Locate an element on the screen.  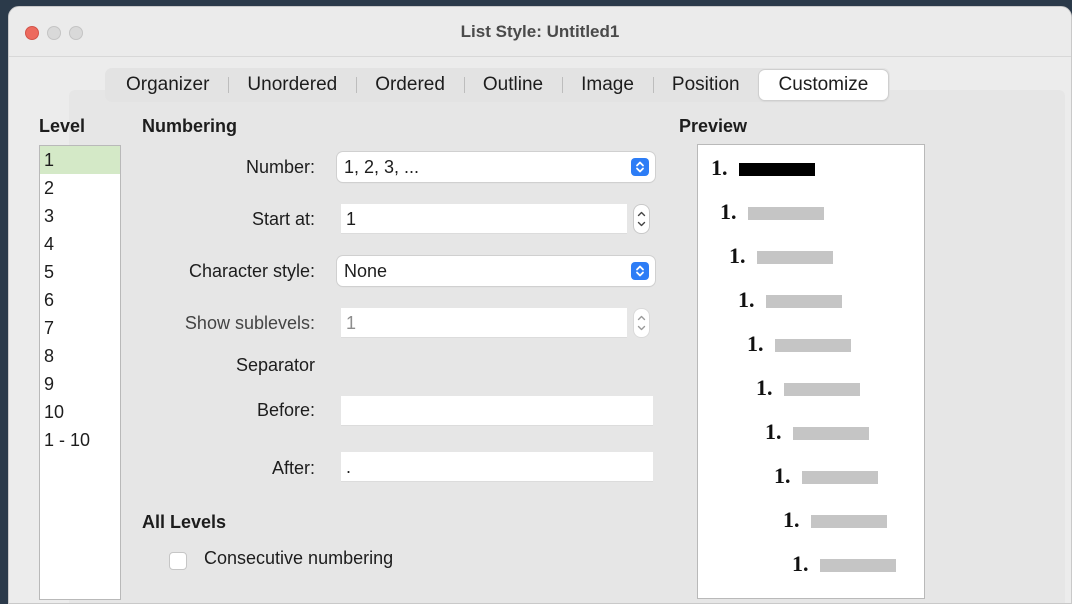
character-style-label: Character style: is located at coordinates (251, 271).